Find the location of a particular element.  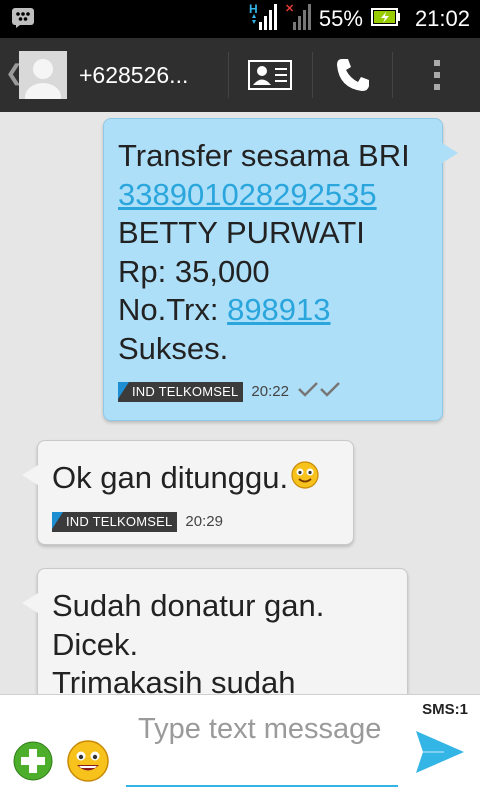

message-line: Trimakasih sudah is located at coordinates (174, 679).